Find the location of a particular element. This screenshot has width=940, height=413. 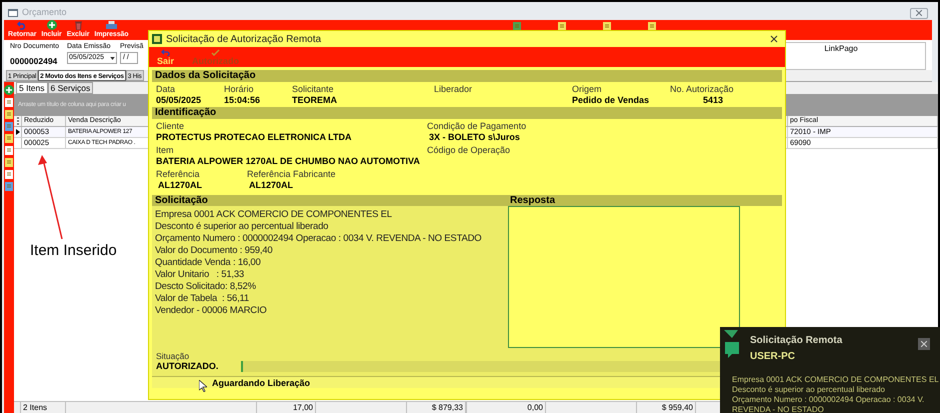

field-label: Item is located at coordinates (165, 150).